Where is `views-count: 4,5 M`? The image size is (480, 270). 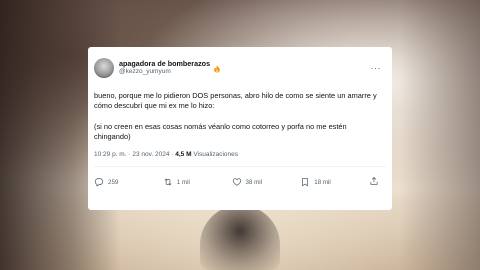
views-count: 4,5 M is located at coordinates (183, 155).